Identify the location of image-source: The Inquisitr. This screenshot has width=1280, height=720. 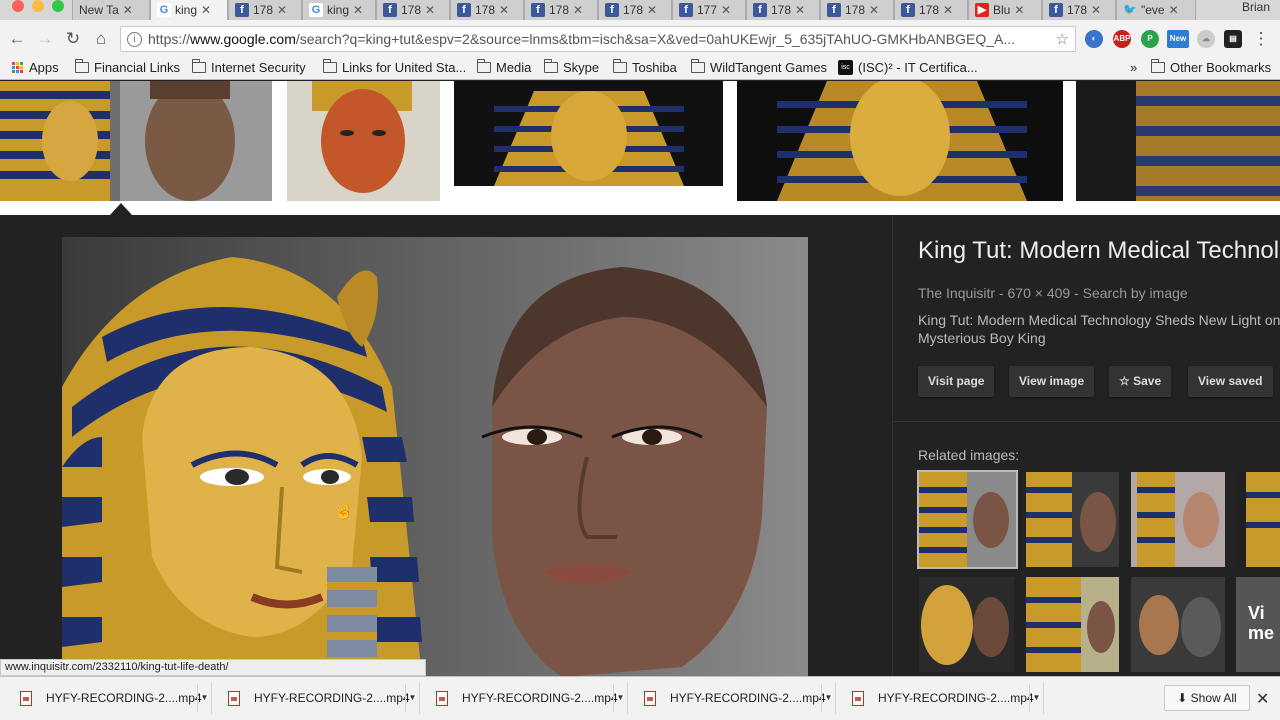
(956, 293).